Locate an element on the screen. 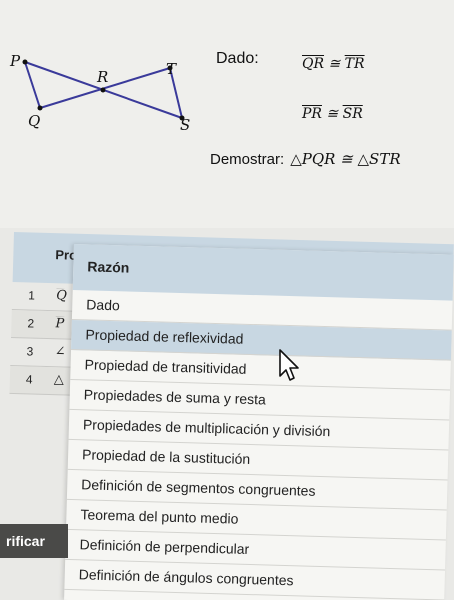 The height and width of the screenshot is (600, 454). label-s: S is located at coordinates (185, 125).